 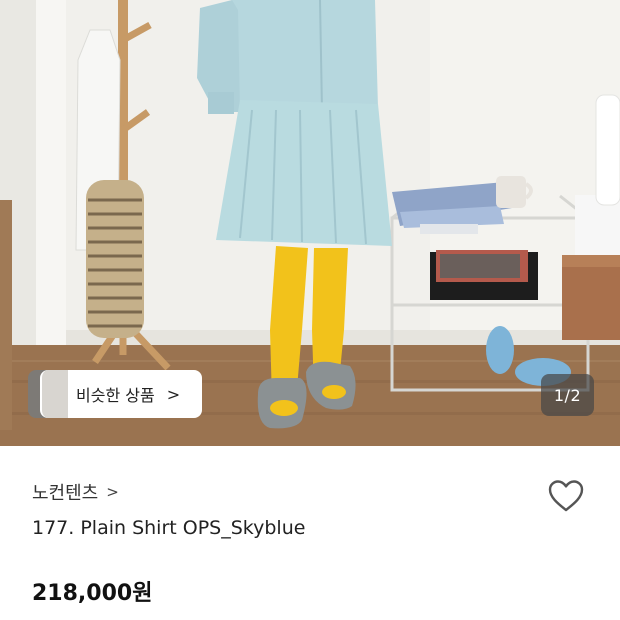 I want to click on wishlist-button, so click(x=566, y=496).